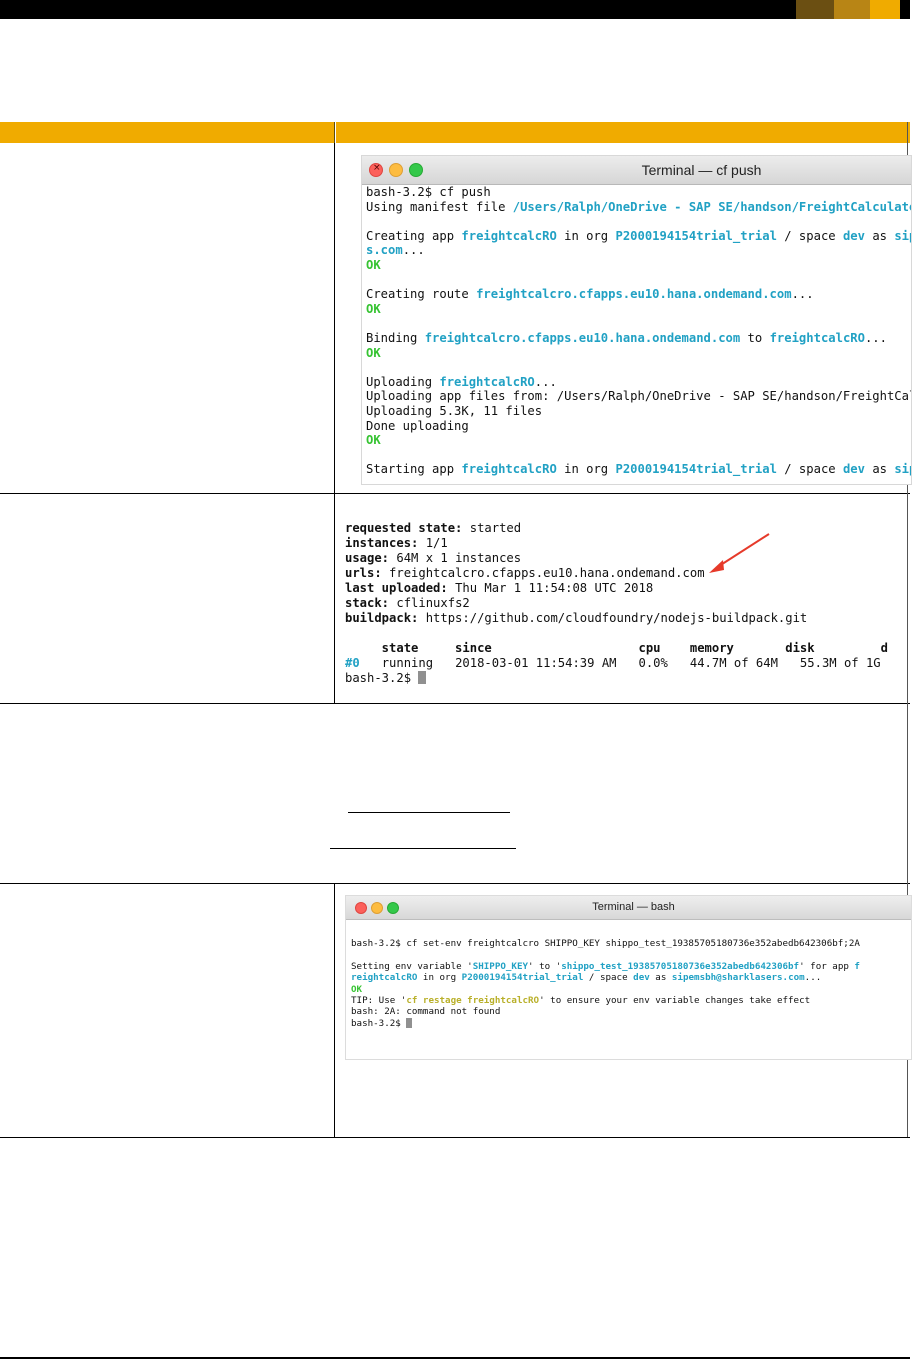 The width and height of the screenshot is (914, 1362). I want to click on terminal-text: to, so click(755, 337).